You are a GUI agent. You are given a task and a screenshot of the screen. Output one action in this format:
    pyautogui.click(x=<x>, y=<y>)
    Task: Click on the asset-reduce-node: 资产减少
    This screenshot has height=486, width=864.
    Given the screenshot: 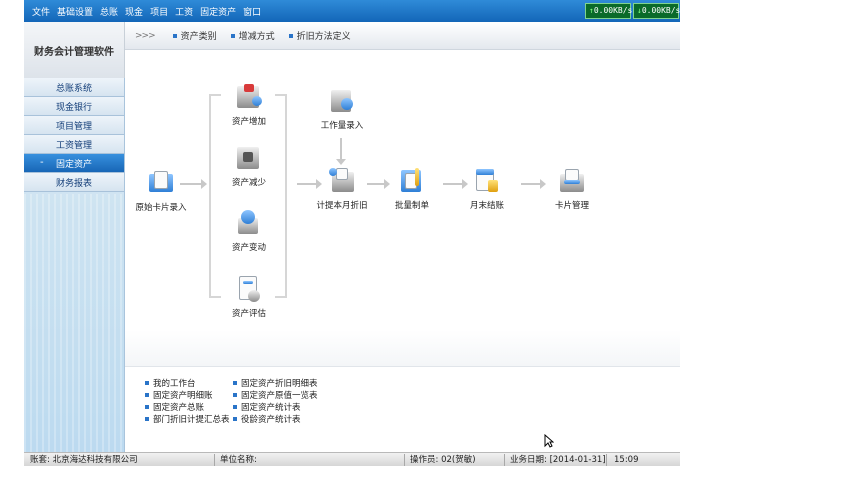 What is the action you would take?
    pyautogui.click(x=249, y=165)
    